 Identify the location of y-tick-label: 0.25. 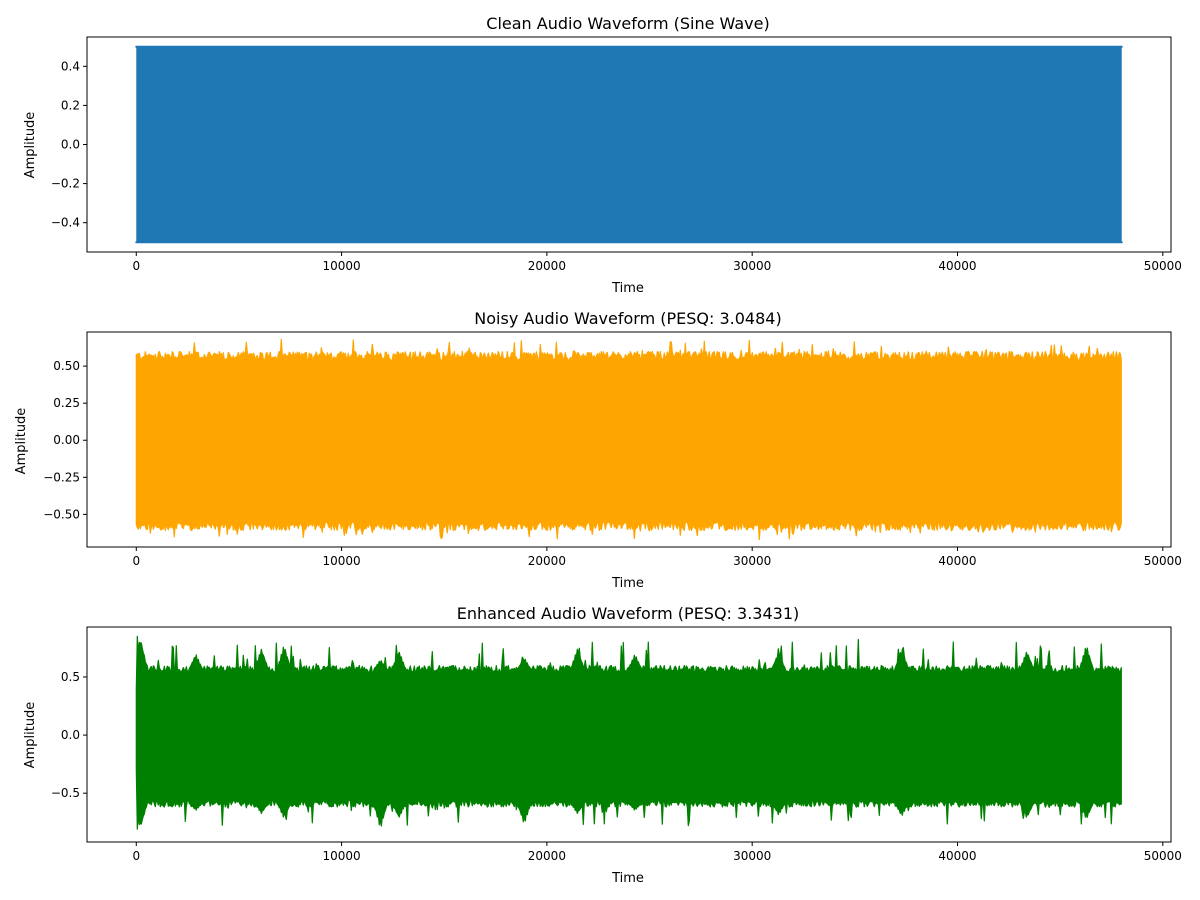
(66, 403).